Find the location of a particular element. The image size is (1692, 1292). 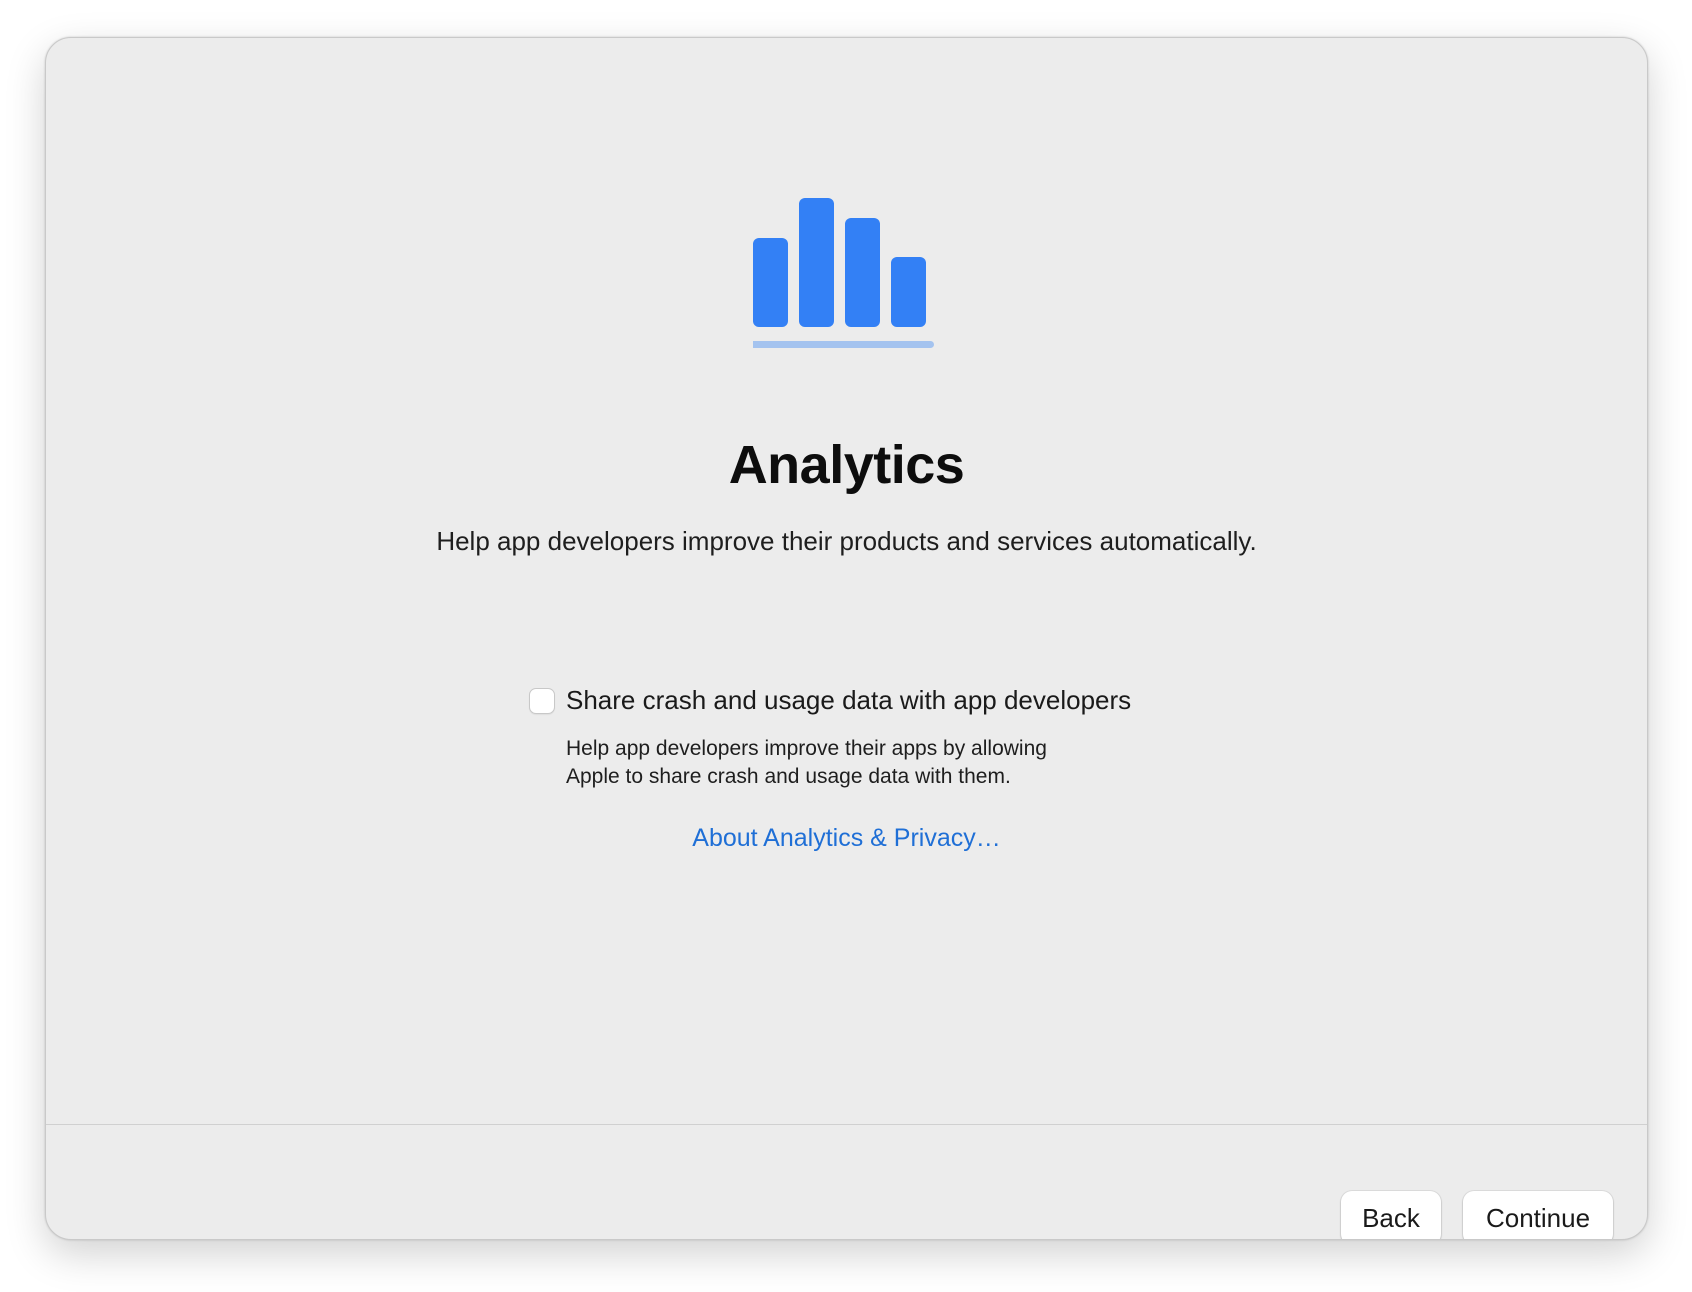

page-title: Analytics is located at coordinates (846, 465).